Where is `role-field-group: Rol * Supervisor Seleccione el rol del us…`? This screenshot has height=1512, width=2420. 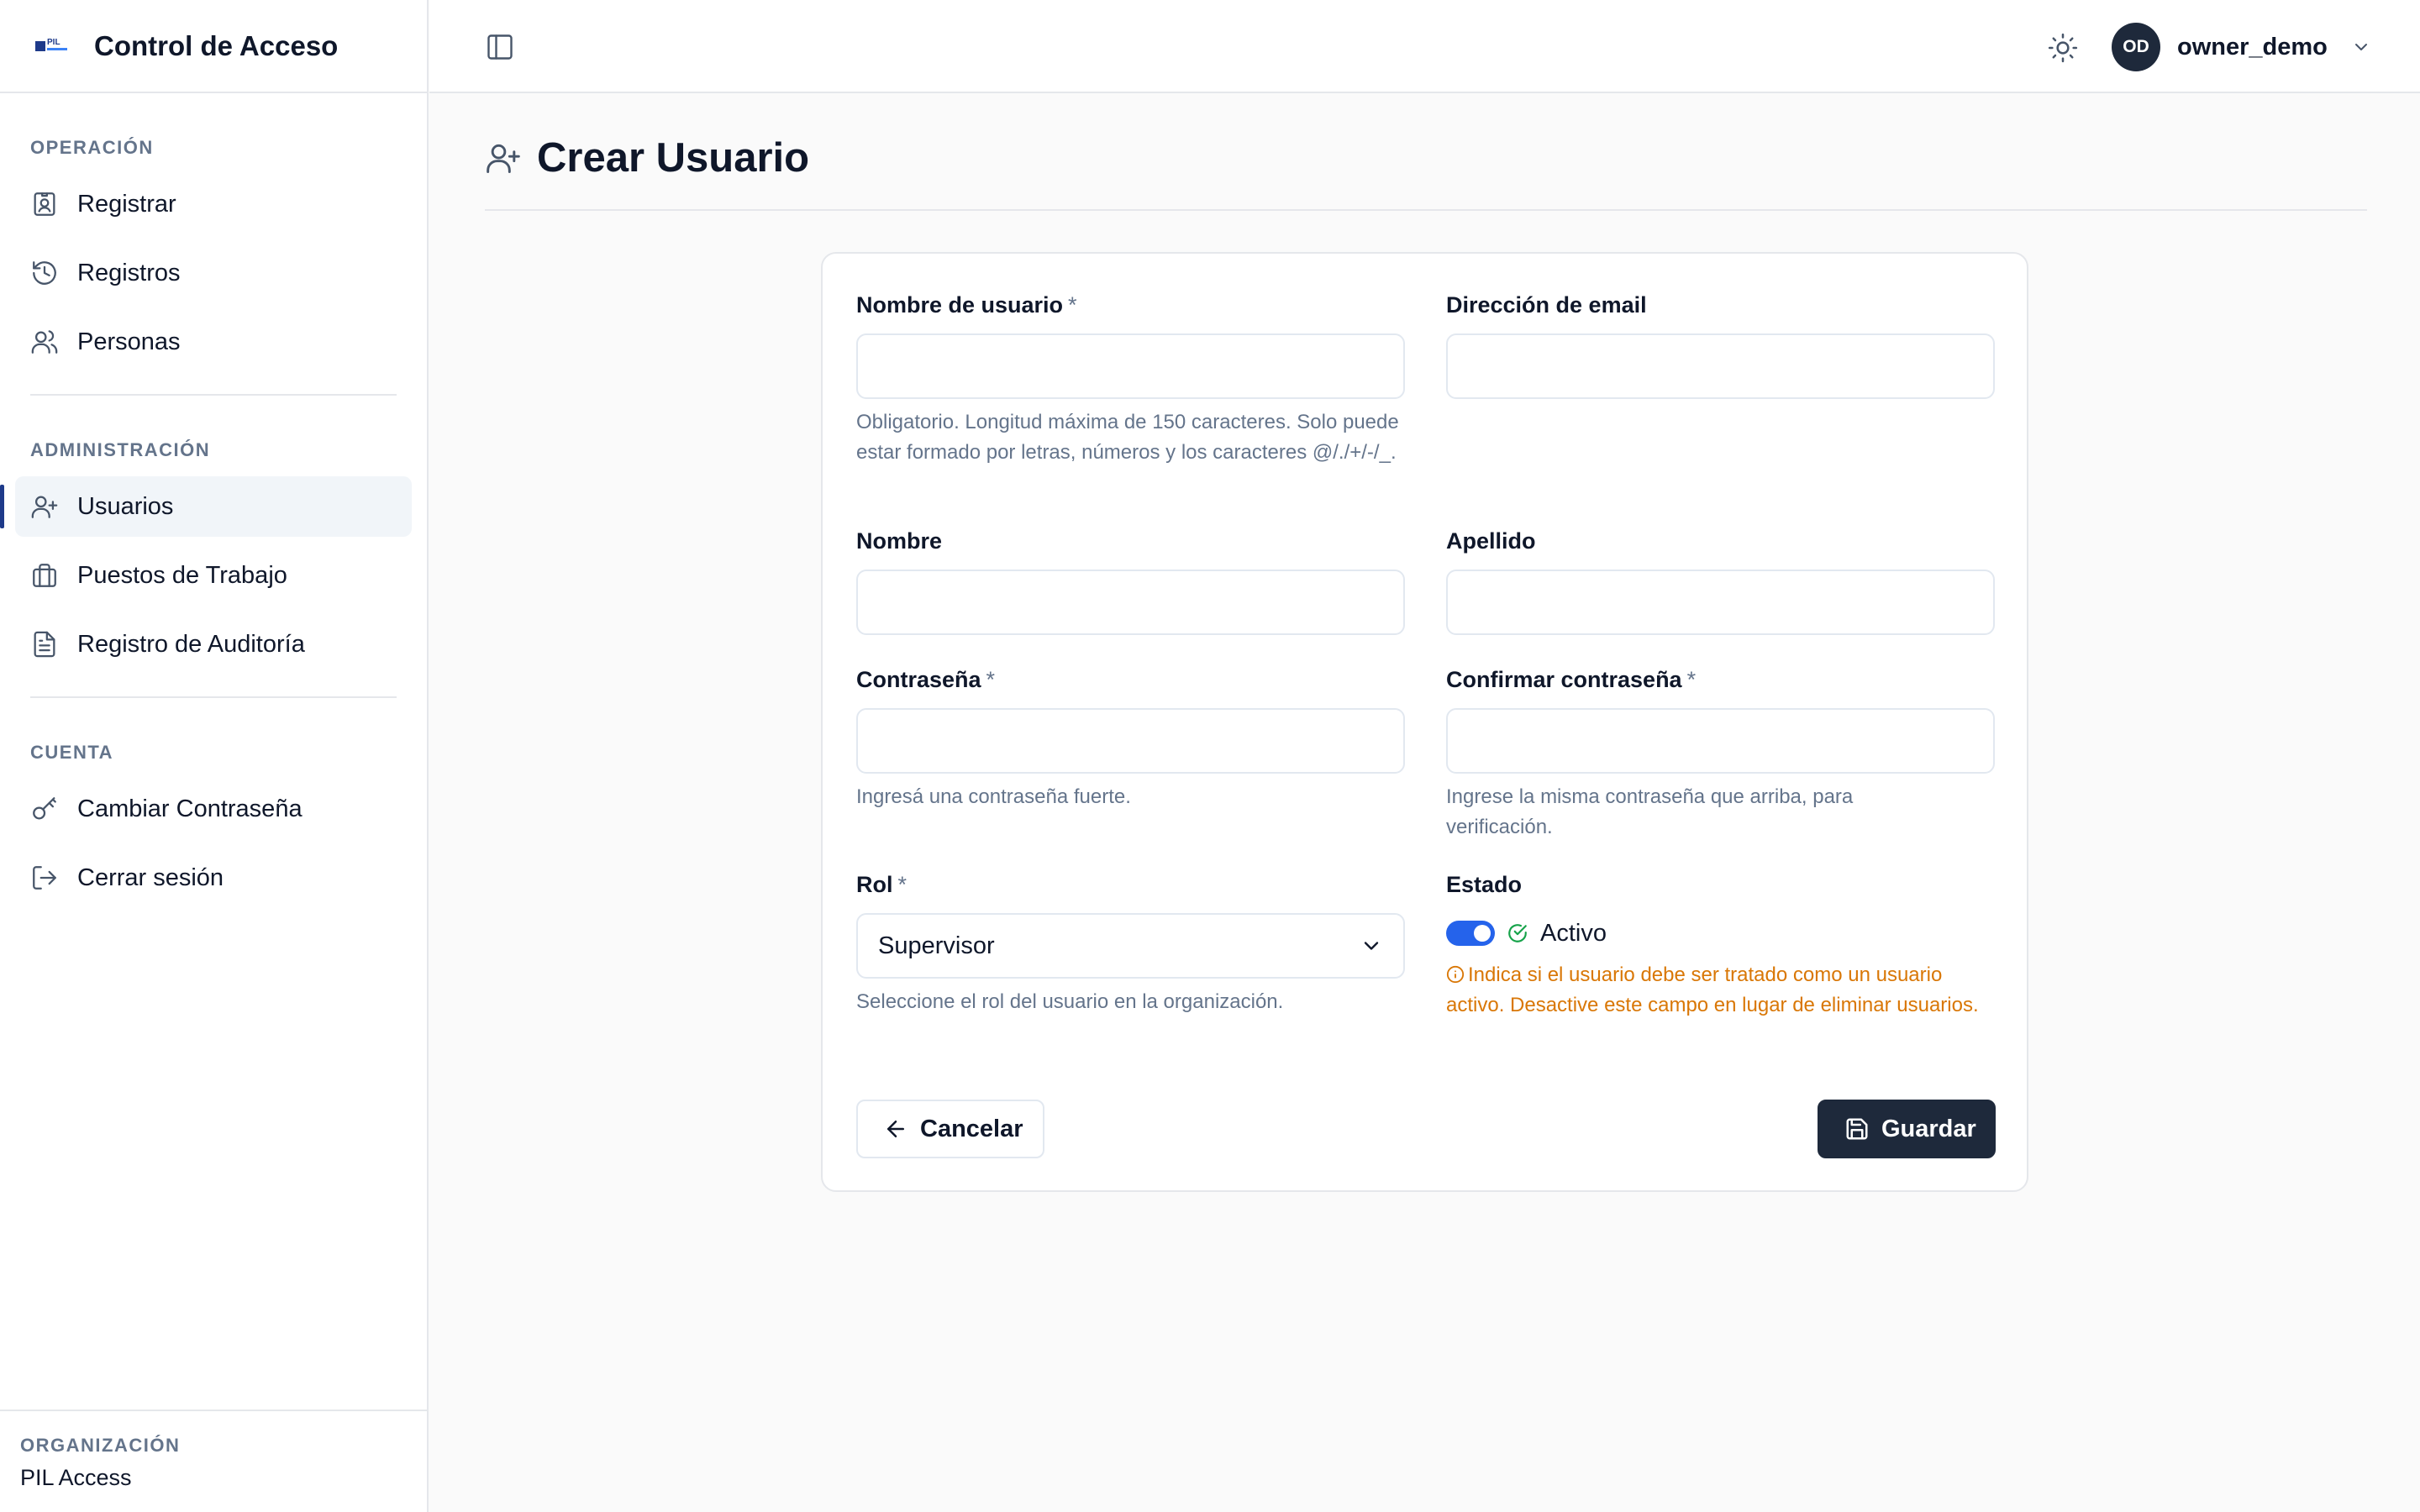
role-field-group: Rol * Supervisor Seleccione el rol del us… is located at coordinates (1134, 944).